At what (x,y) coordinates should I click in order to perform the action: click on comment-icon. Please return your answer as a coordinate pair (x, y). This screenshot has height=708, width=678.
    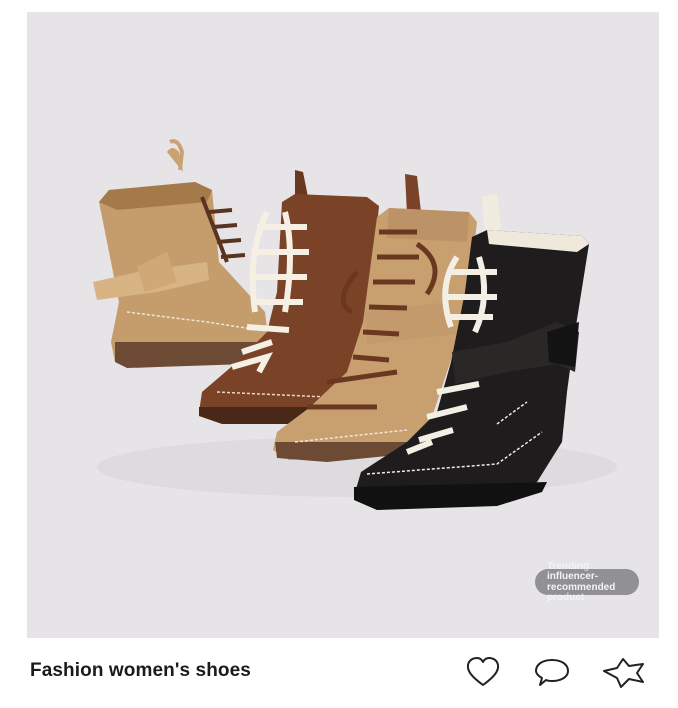
    Looking at the image, I should click on (552, 672).